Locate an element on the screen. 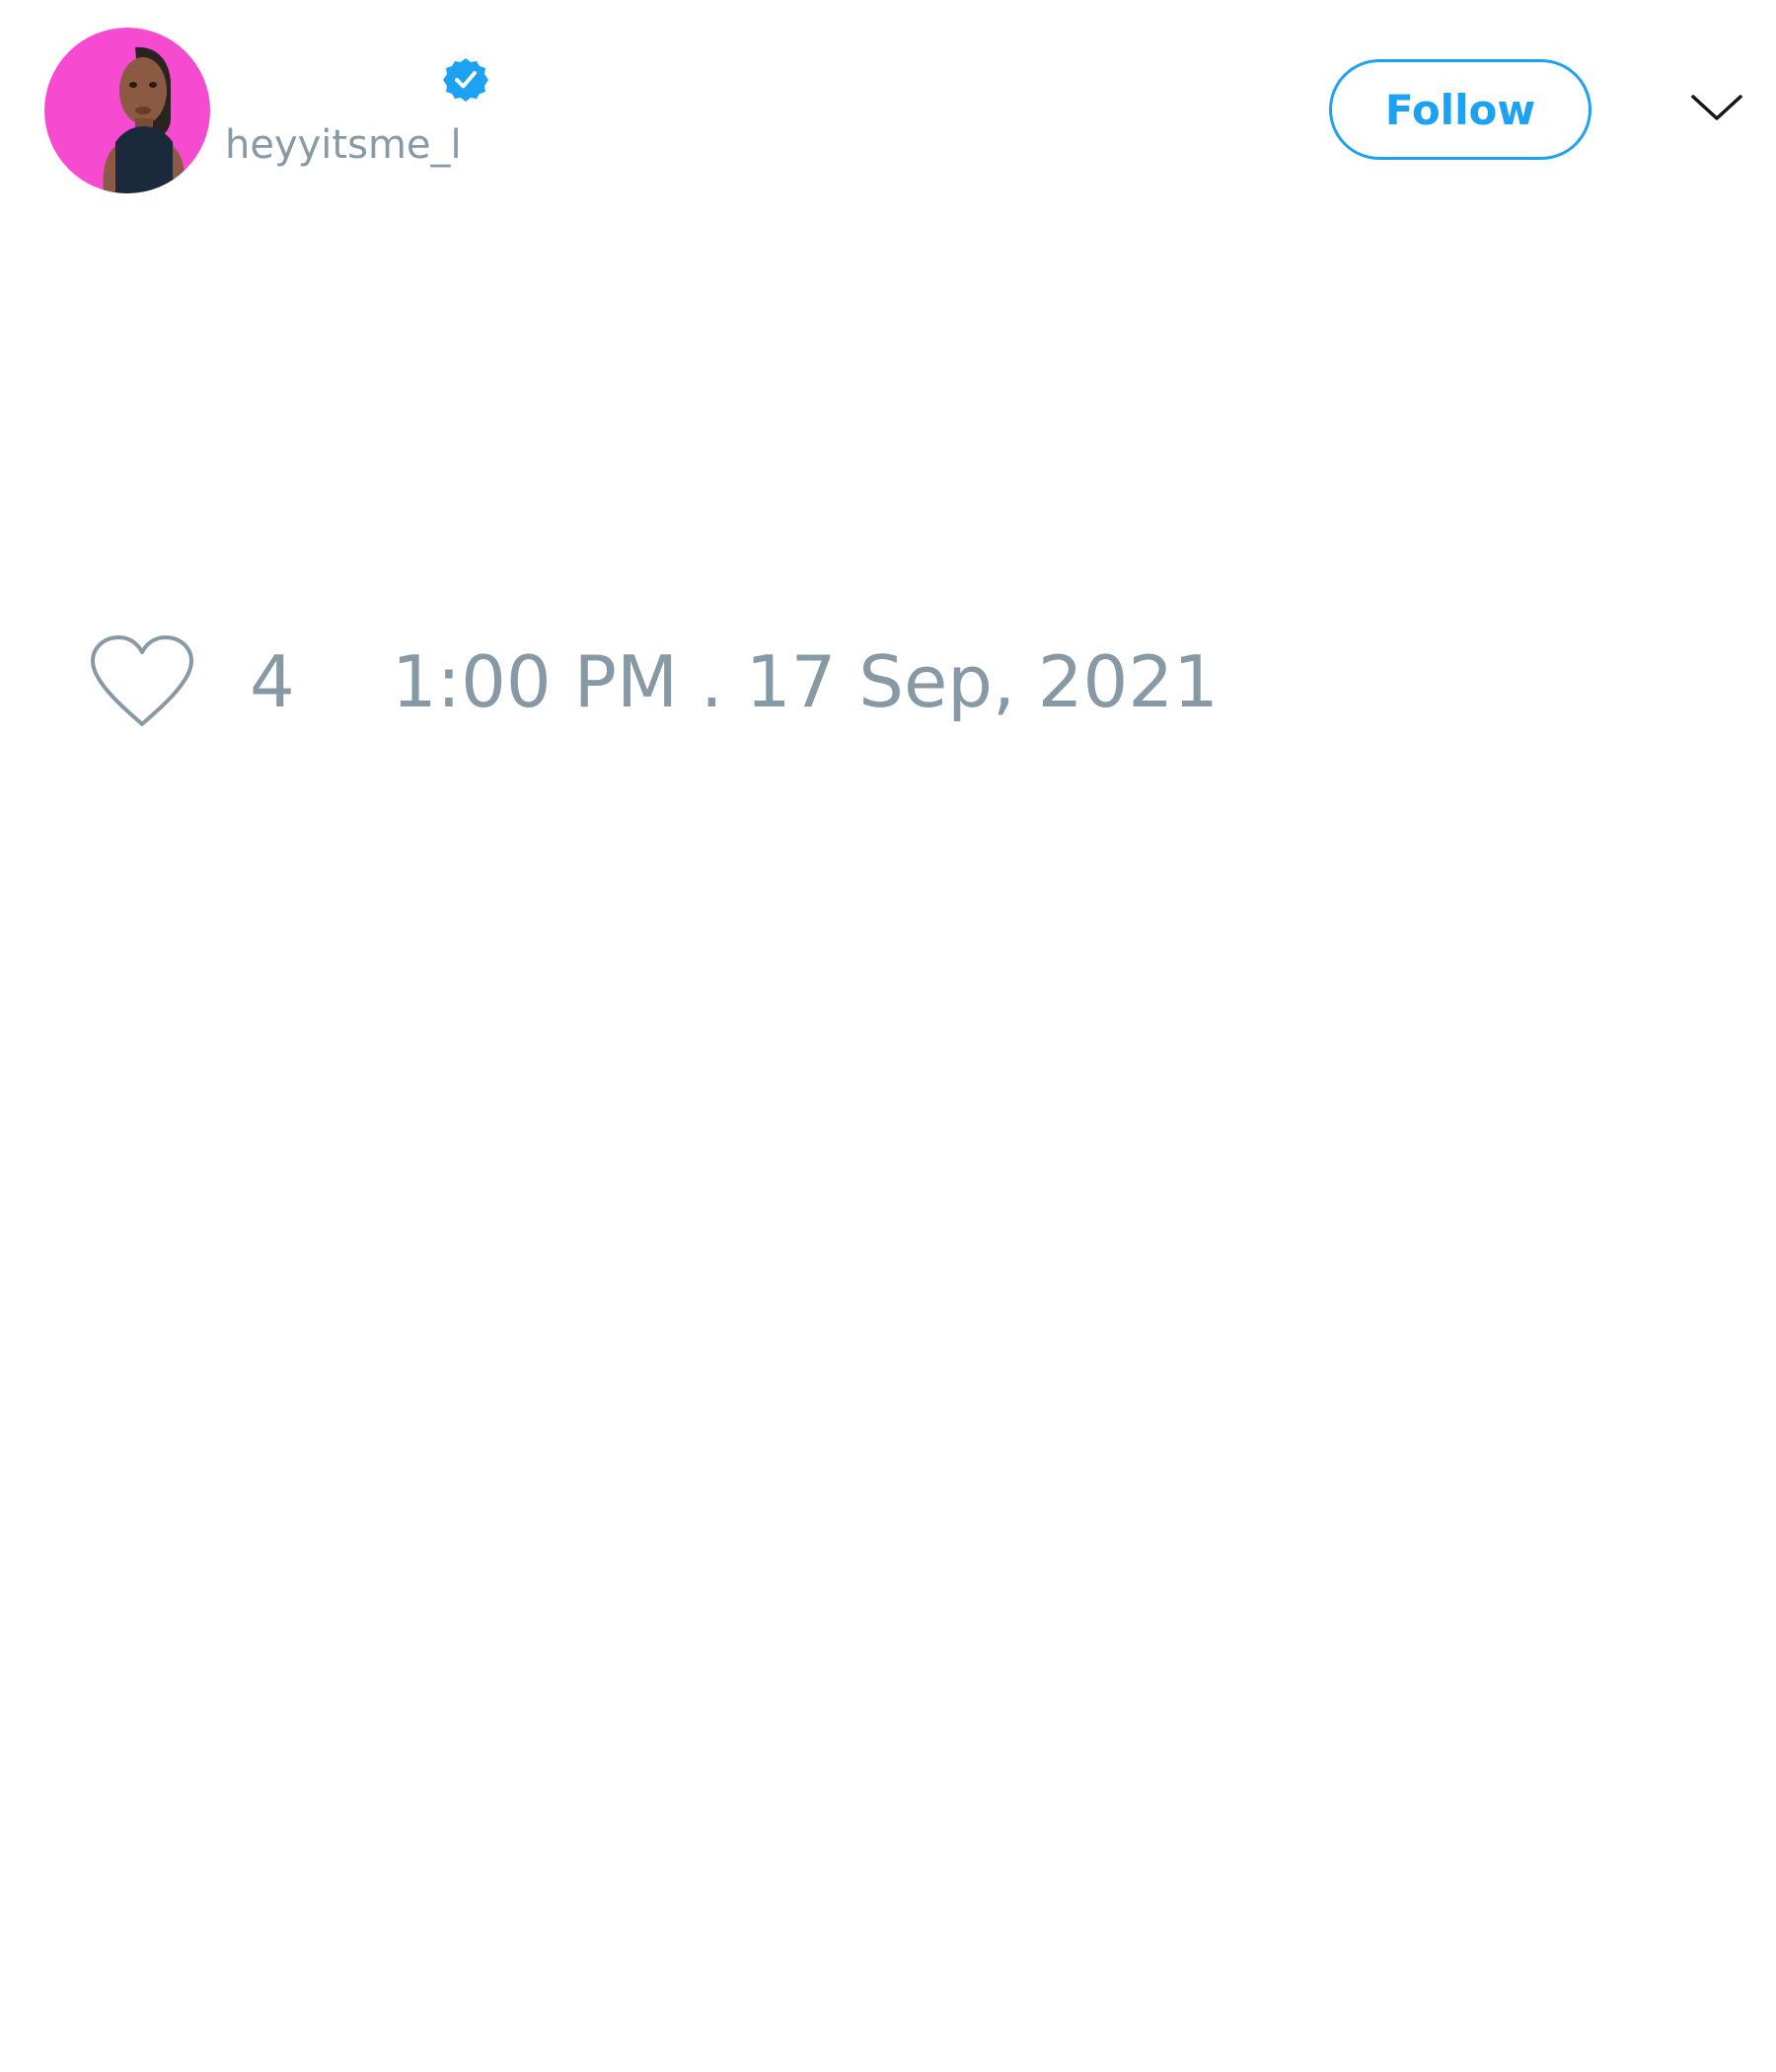  verified-badge-icon is located at coordinates (466, 80).